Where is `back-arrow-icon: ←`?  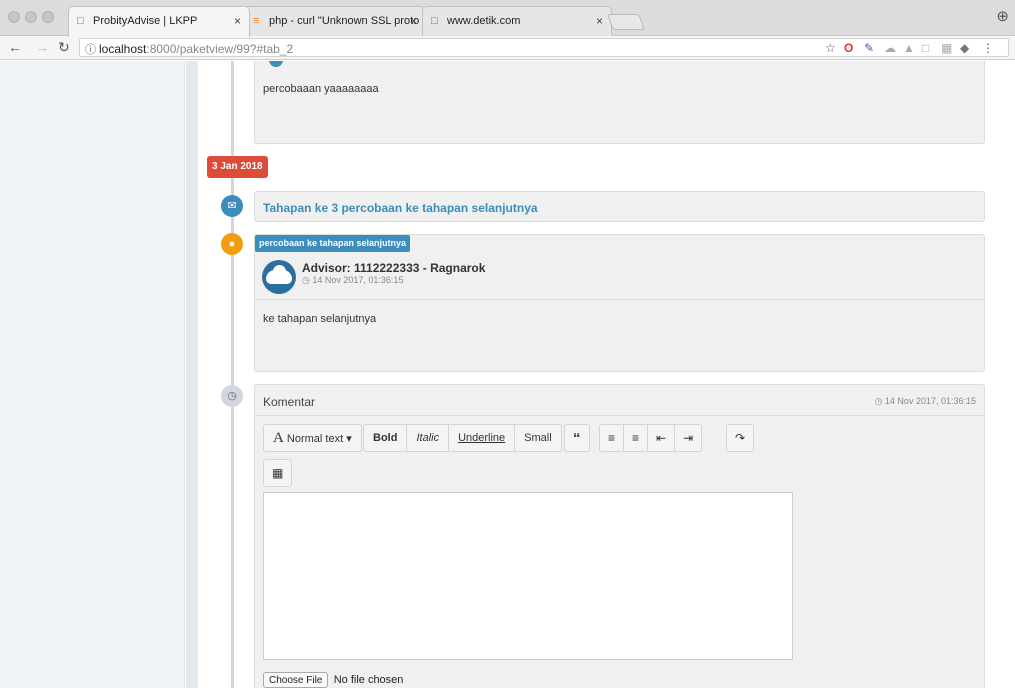
back-arrow-icon: ← is located at coordinates (15, 47).